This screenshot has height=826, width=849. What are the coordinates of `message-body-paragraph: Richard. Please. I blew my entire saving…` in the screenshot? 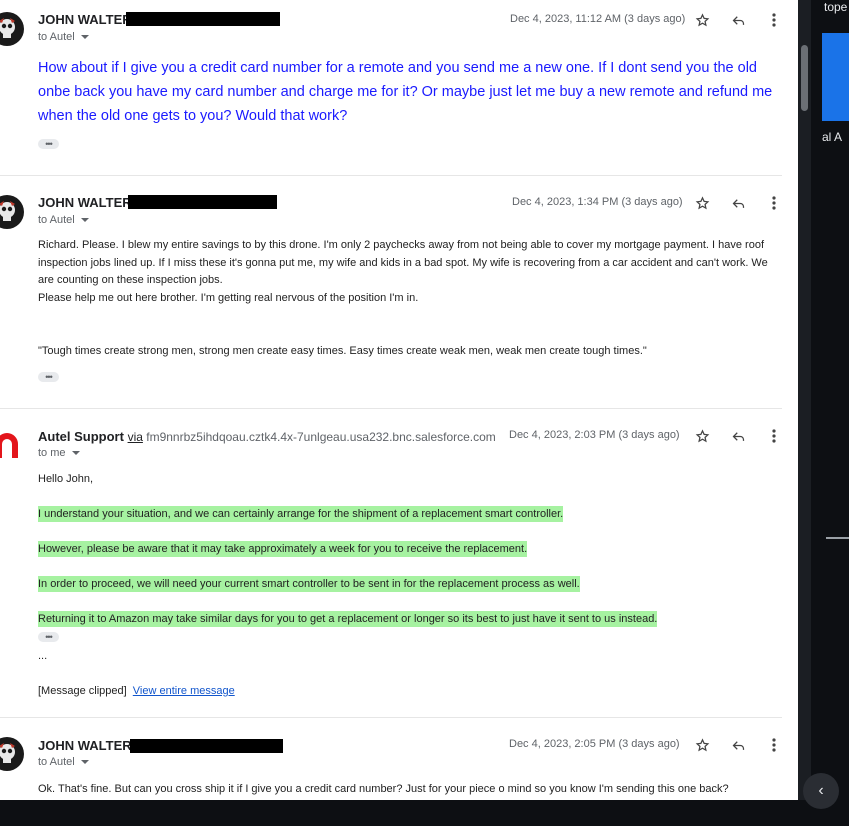 It's located at (403, 262).